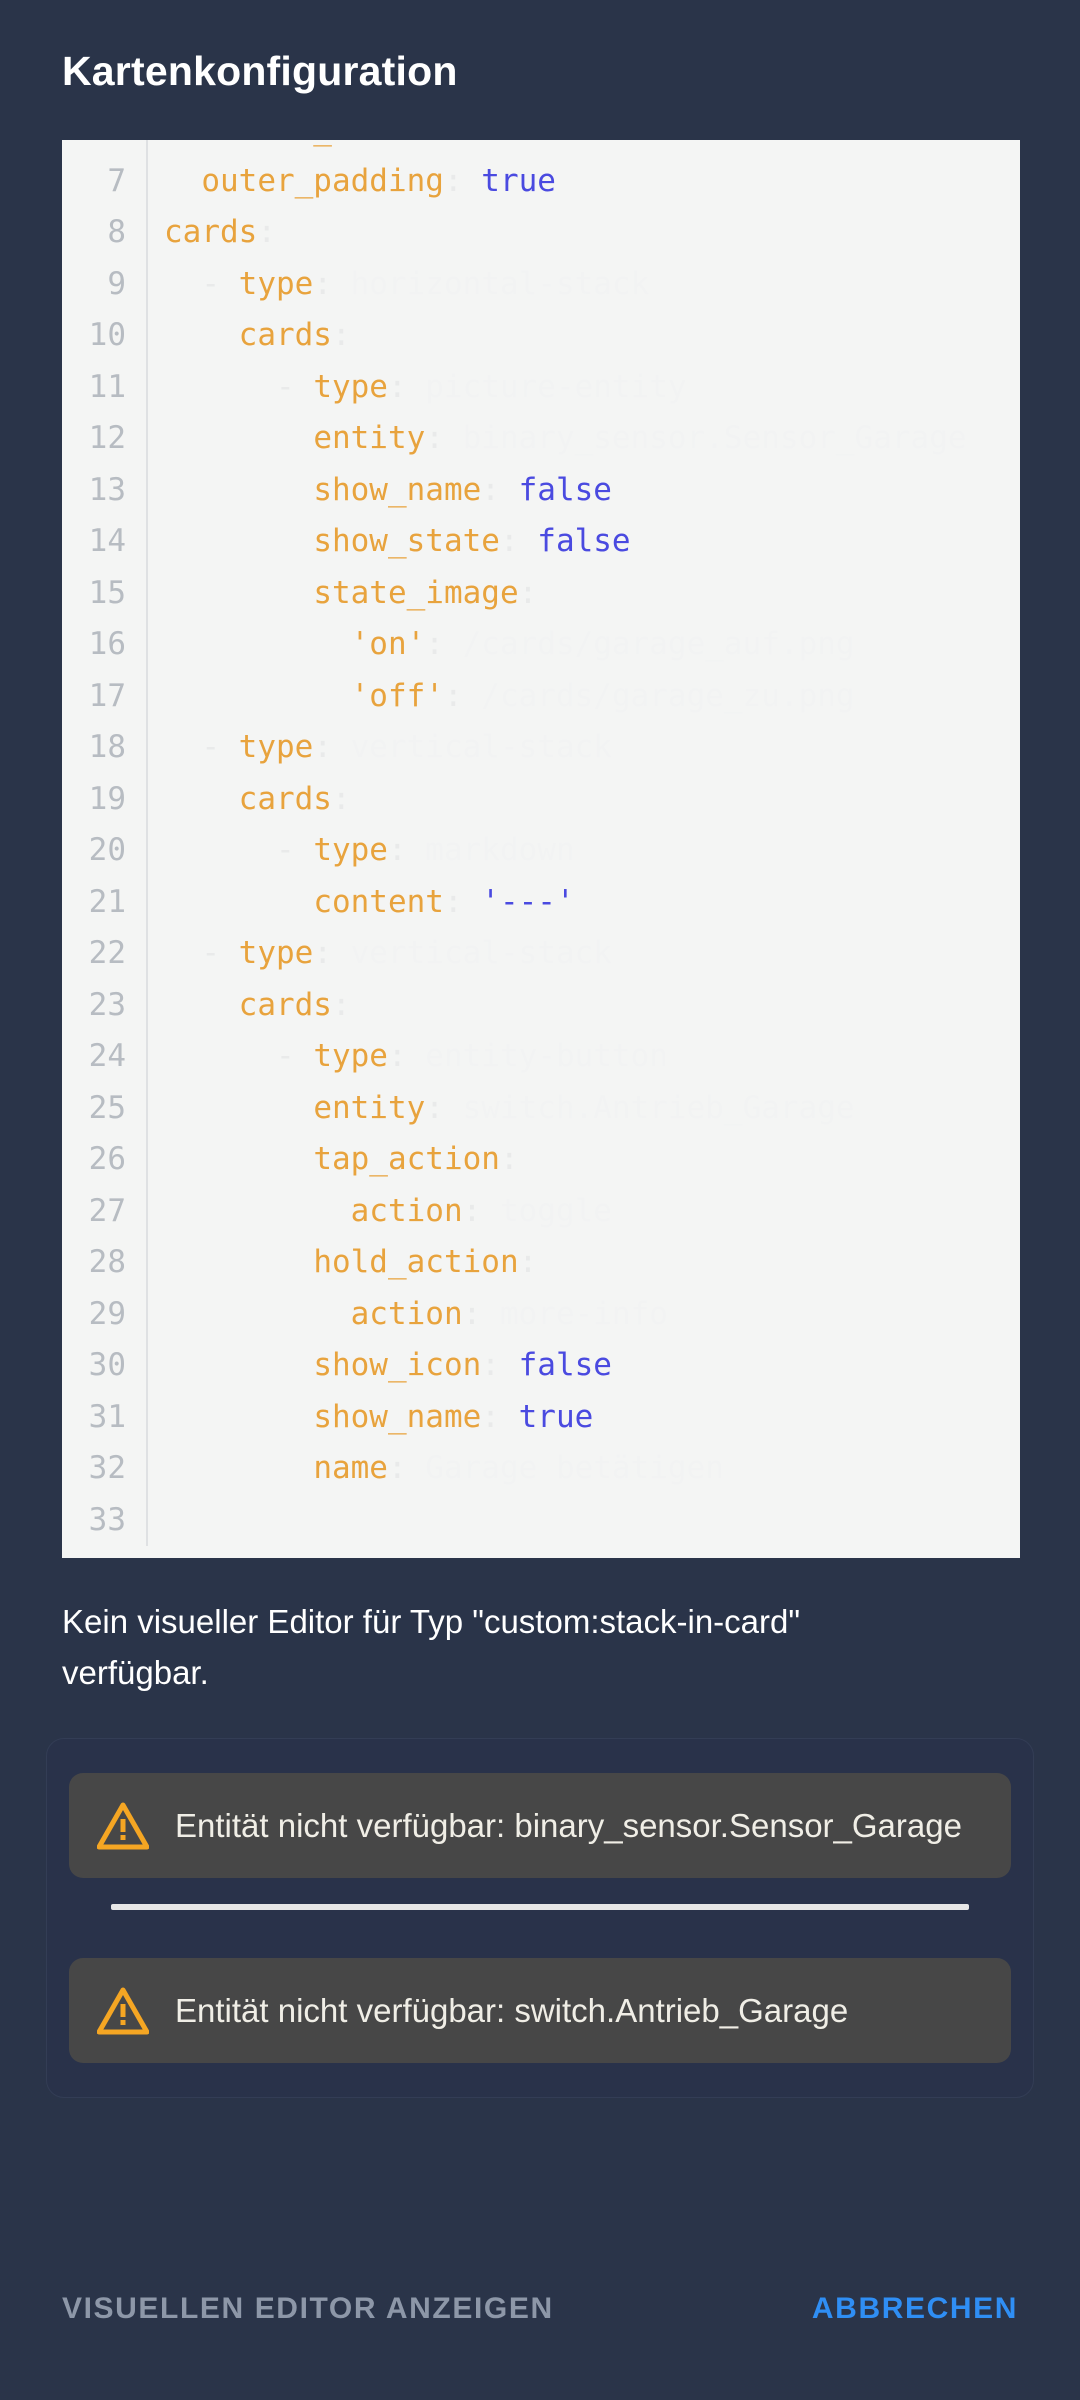  Describe the element at coordinates (584, 1263) in the screenshot. I see `code-line-text: hold_action:` at that location.